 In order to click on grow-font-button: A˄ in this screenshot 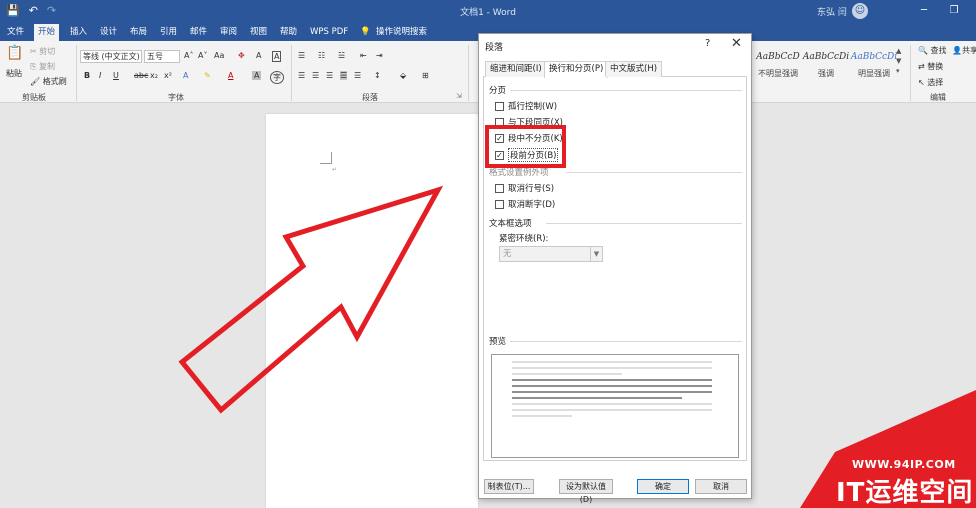, I will do `click(188, 55)`.